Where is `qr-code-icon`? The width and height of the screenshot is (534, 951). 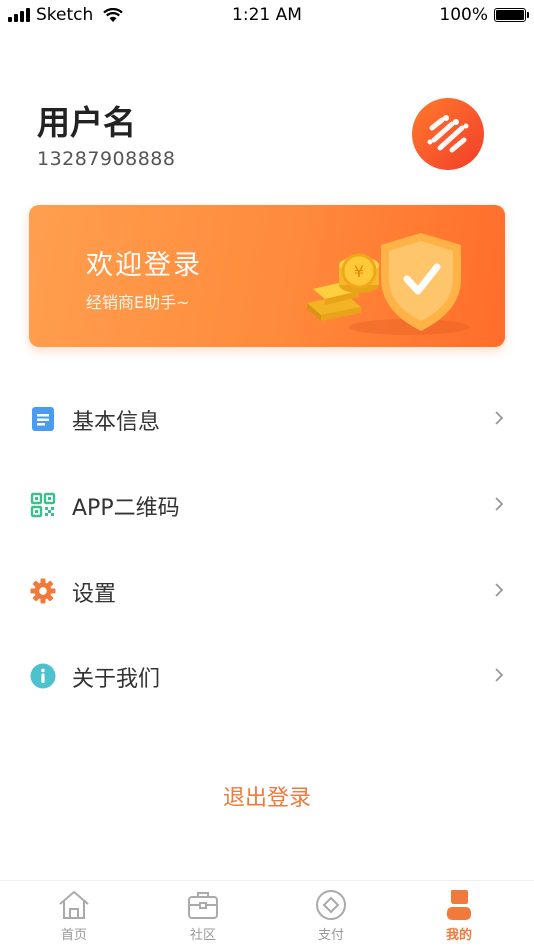
qr-code-icon is located at coordinates (43, 505).